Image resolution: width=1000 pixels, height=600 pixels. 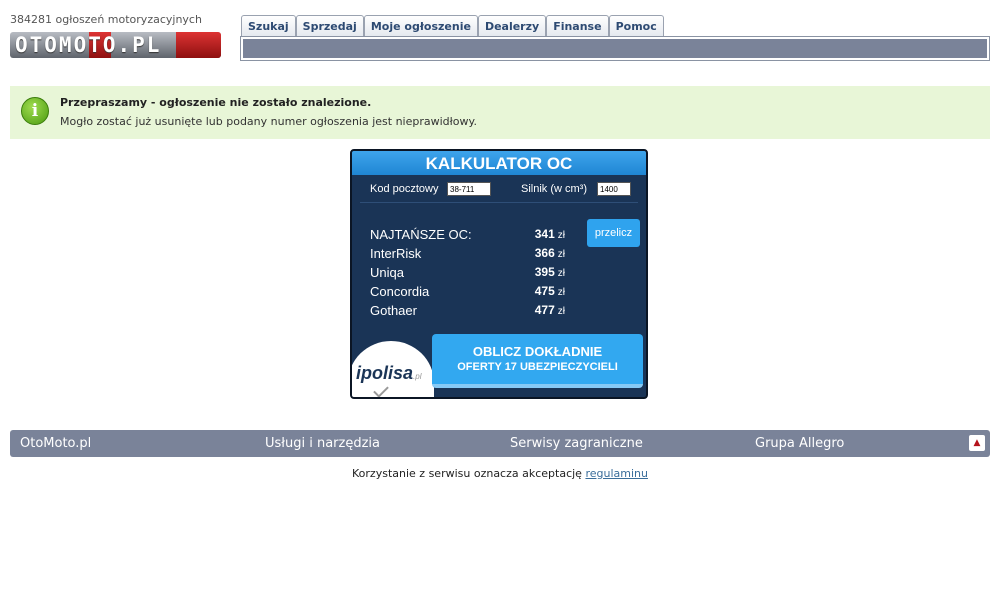 What do you see at coordinates (329, 26) in the screenshot?
I see `tab-sprzedaj: Sprzedaj` at bounding box center [329, 26].